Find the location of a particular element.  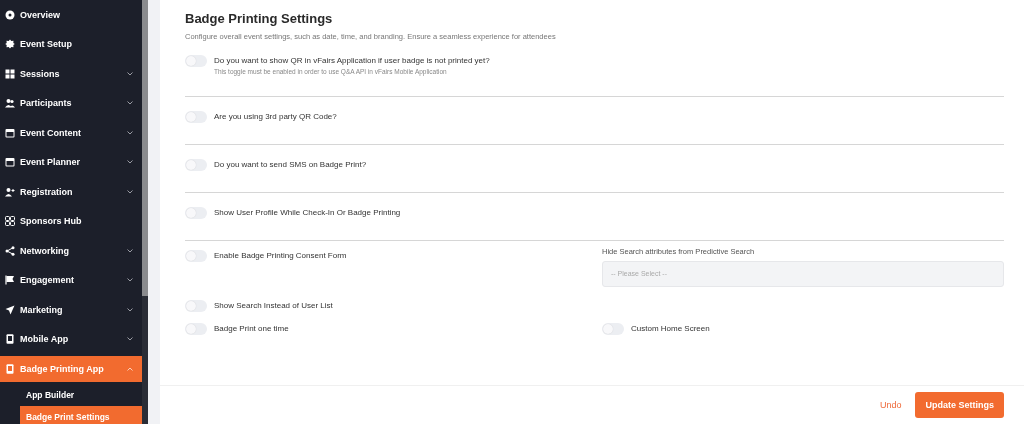

page-title: Badge Printing Settings is located at coordinates (259, 18).